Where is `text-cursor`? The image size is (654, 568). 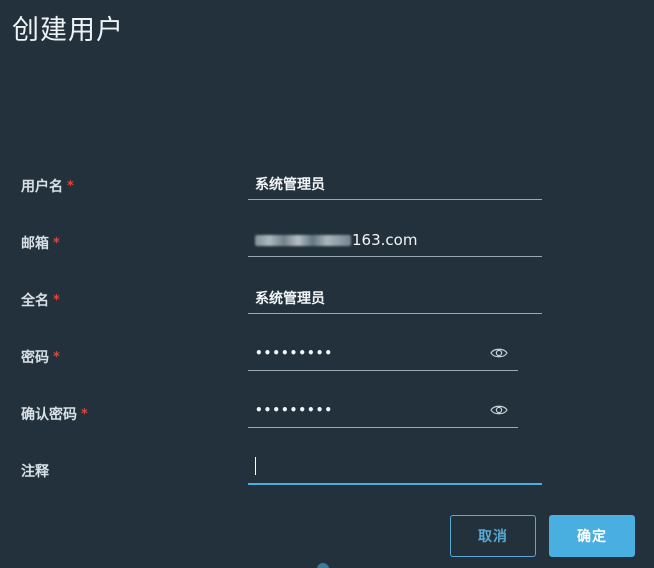 text-cursor is located at coordinates (255, 466).